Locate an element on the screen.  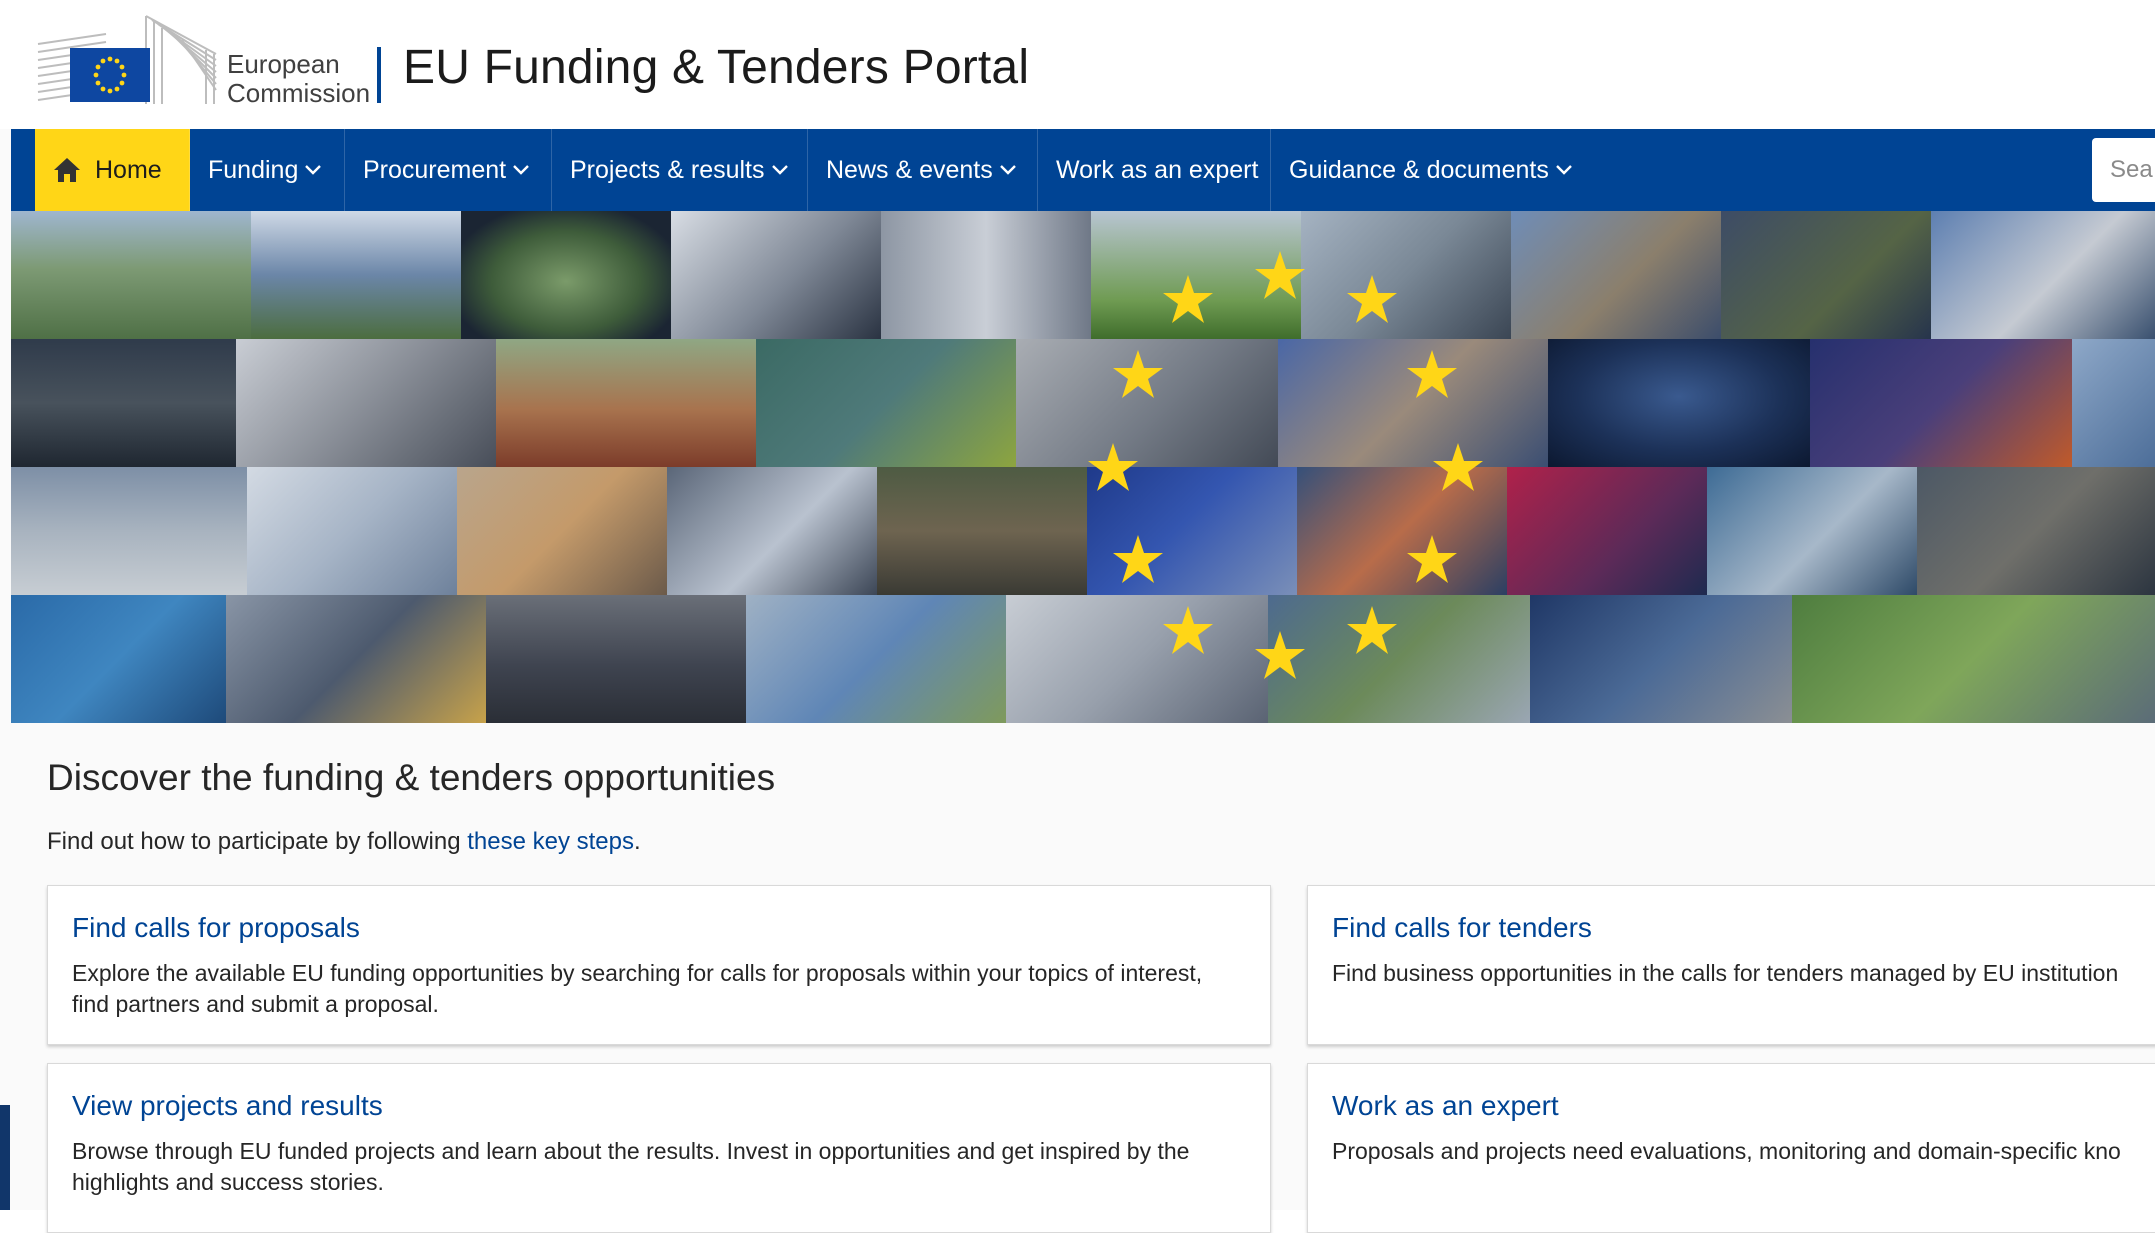
nav-projects-results: Projects & results is located at coordinates (680, 170).